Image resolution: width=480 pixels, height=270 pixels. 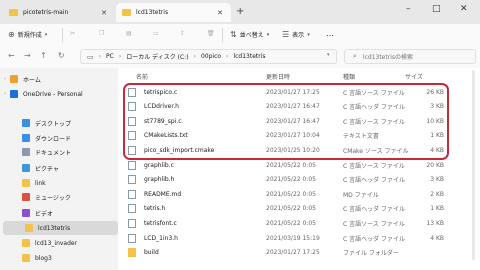 I want to click on sidebar-item-label: ミュージック, so click(x=53, y=198).